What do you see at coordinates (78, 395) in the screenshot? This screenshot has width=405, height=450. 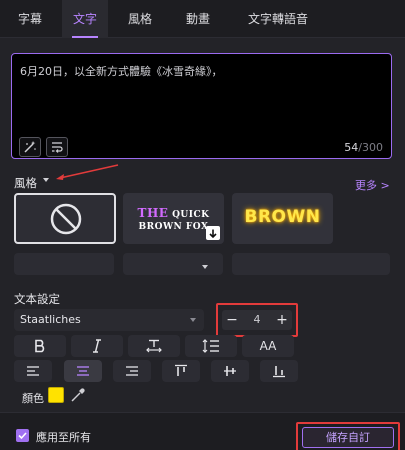 I see `eyedropper-icon` at bounding box center [78, 395].